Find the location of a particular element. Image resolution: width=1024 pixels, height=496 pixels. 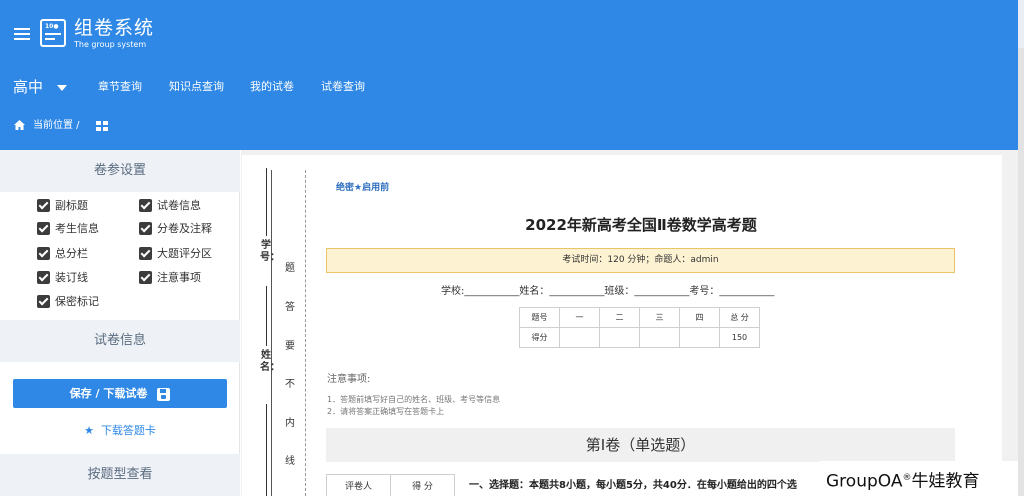

option-total-score: 总分栏 is located at coordinates (62, 253).